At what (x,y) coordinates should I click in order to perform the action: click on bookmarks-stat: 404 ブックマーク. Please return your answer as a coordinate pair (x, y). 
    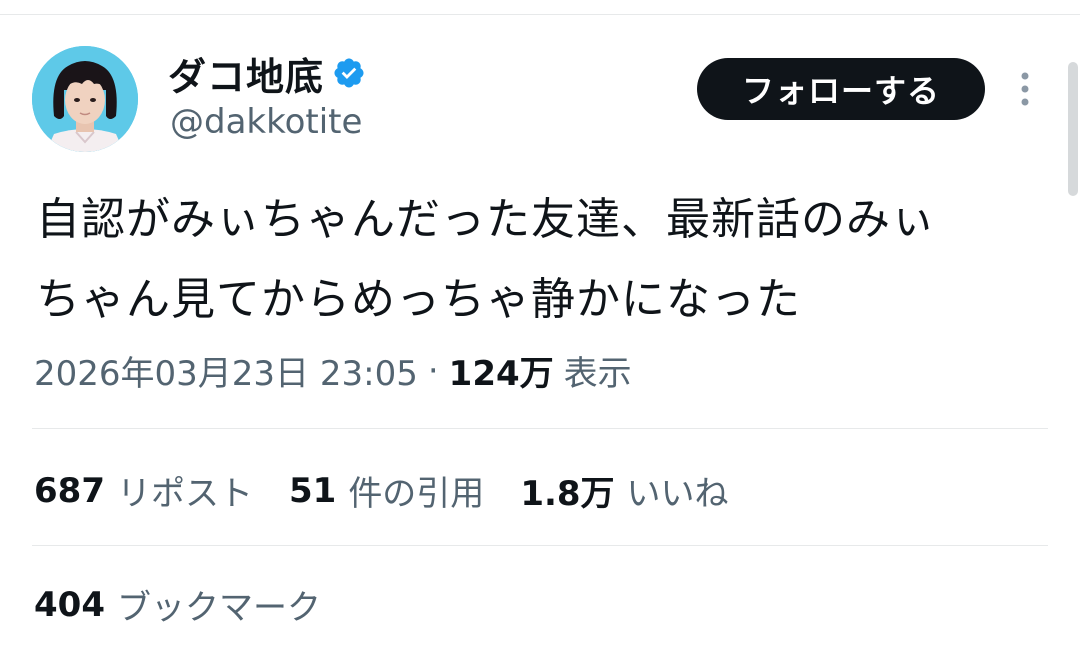
    Looking at the image, I should click on (195, 604).